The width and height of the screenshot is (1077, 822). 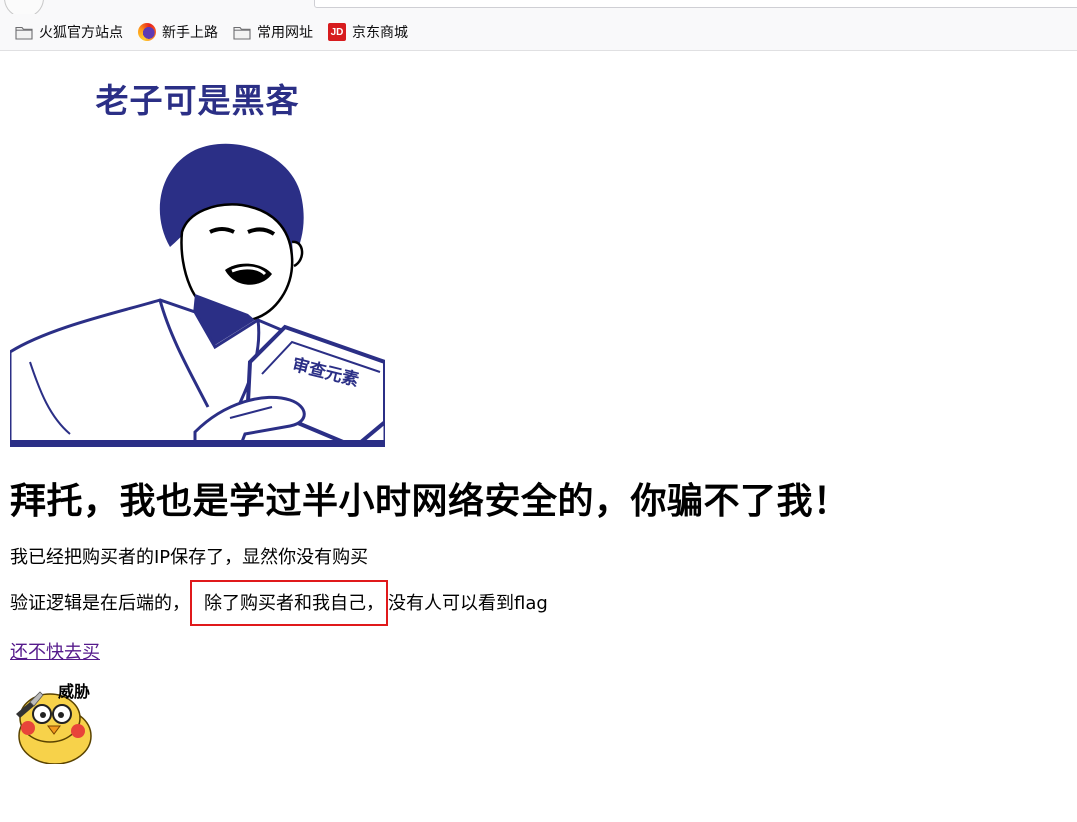 I want to click on bookmark-label: 京东商城, so click(x=380, y=33).